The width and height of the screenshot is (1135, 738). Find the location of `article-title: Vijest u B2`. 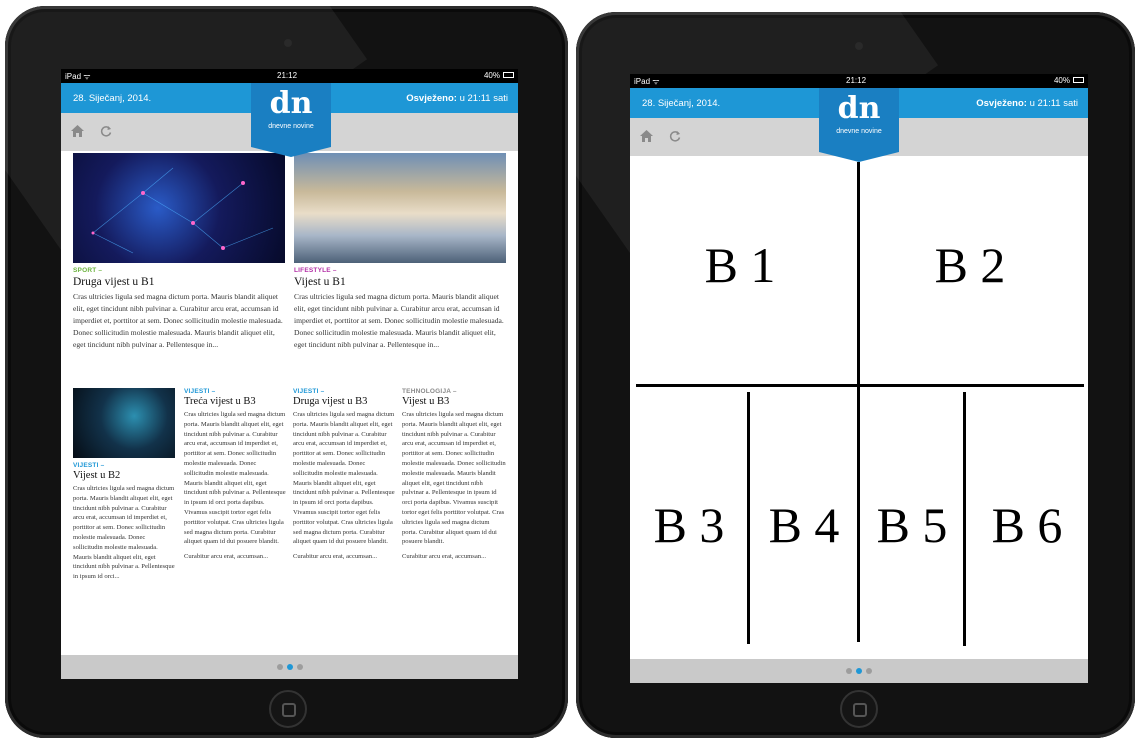

article-title: Vijest u B2 is located at coordinates (124, 475).